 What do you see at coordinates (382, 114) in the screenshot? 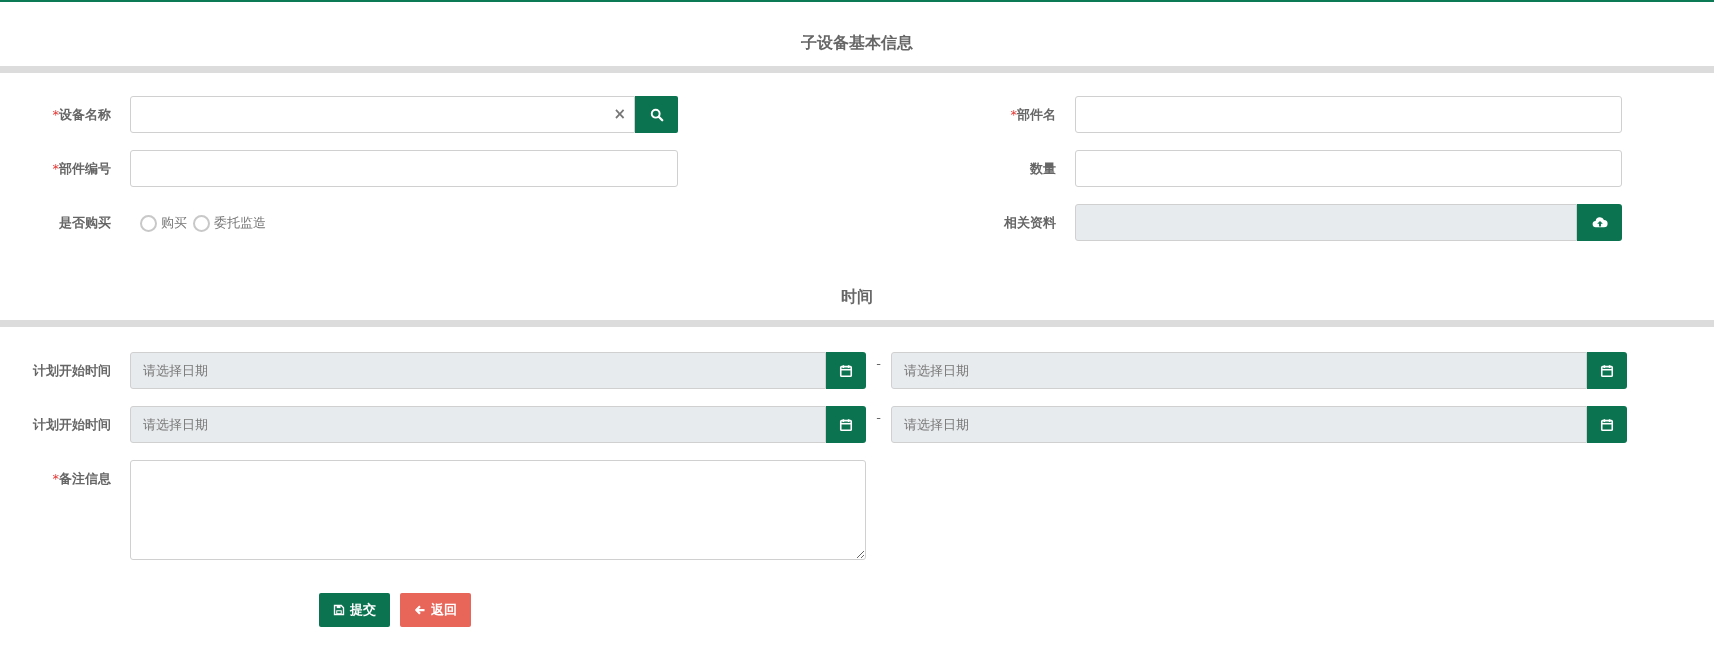
I see `search-field: ×` at bounding box center [382, 114].